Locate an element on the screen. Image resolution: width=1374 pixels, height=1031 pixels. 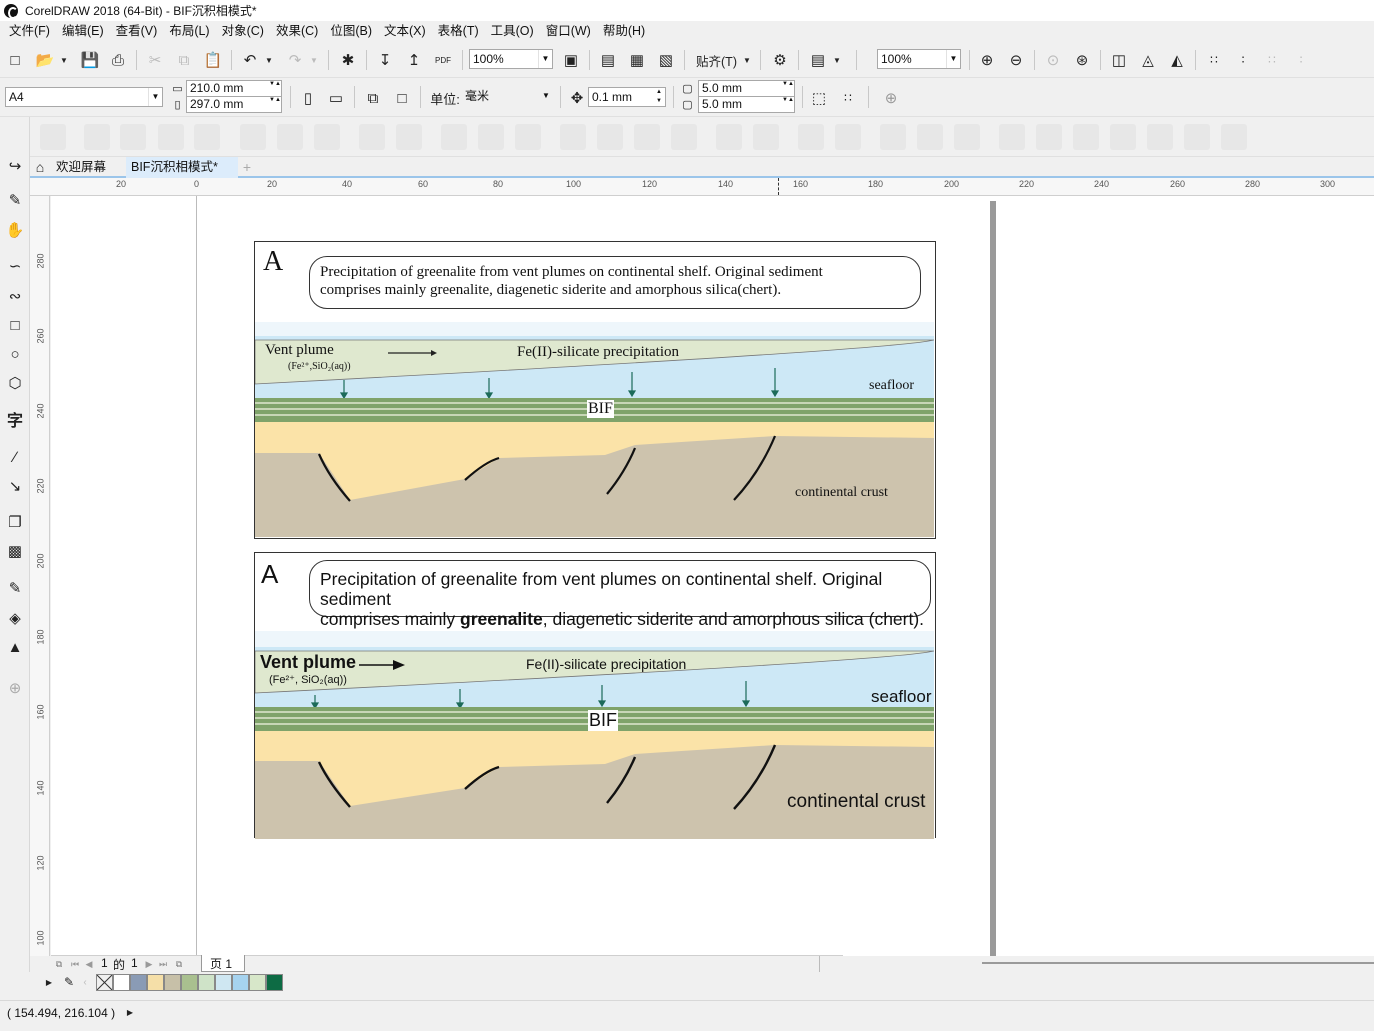
paste-icon: 📋 is located at coordinates (213, 60).